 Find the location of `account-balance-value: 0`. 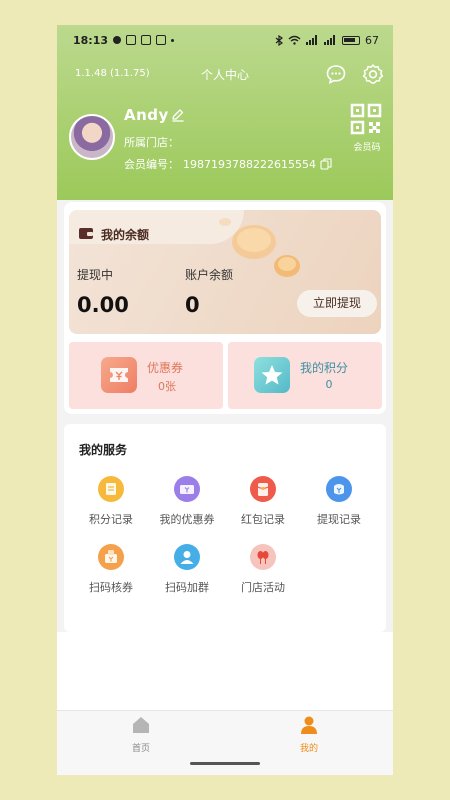

account-balance-value: 0 is located at coordinates (192, 305).